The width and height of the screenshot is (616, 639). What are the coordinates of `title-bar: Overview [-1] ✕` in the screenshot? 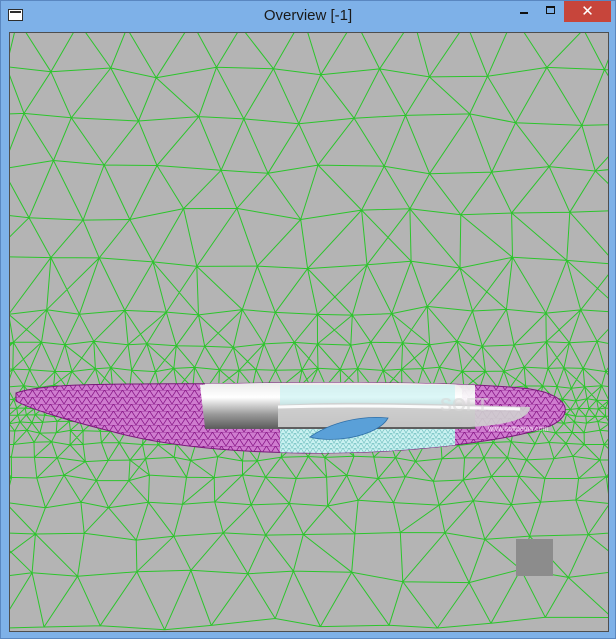 It's located at (308, 16).